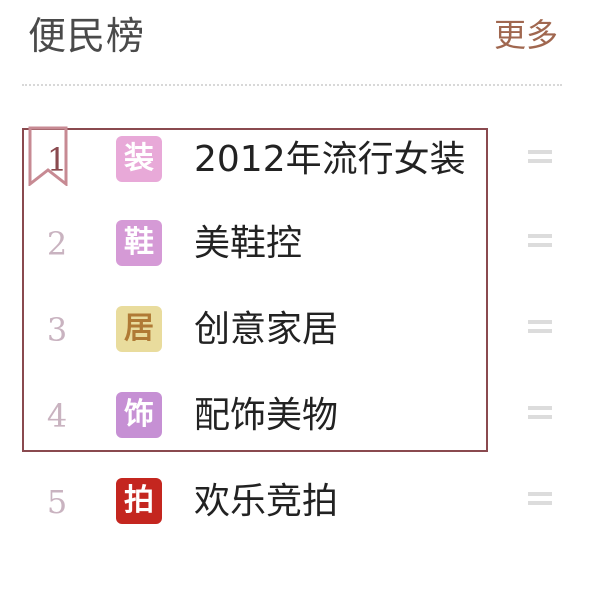 The width and height of the screenshot is (600, 597). What do you see at coordinates (248, 244) in the screenshot?
I see `item-label: 美鞋控` at bounding box center [248, 244].